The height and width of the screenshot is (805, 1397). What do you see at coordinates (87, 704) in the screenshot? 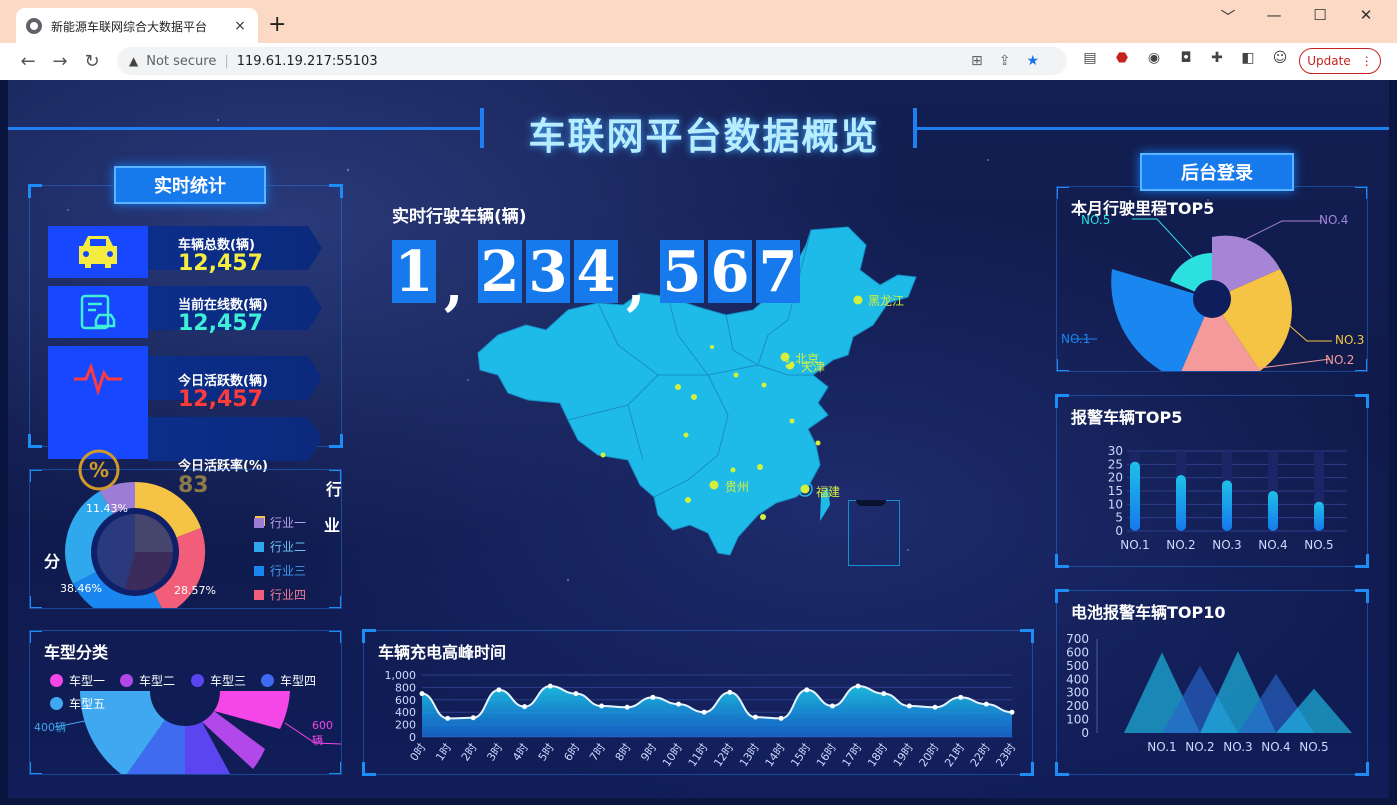
I see `legend-label: 车型五` at bounding box center [87, 704].